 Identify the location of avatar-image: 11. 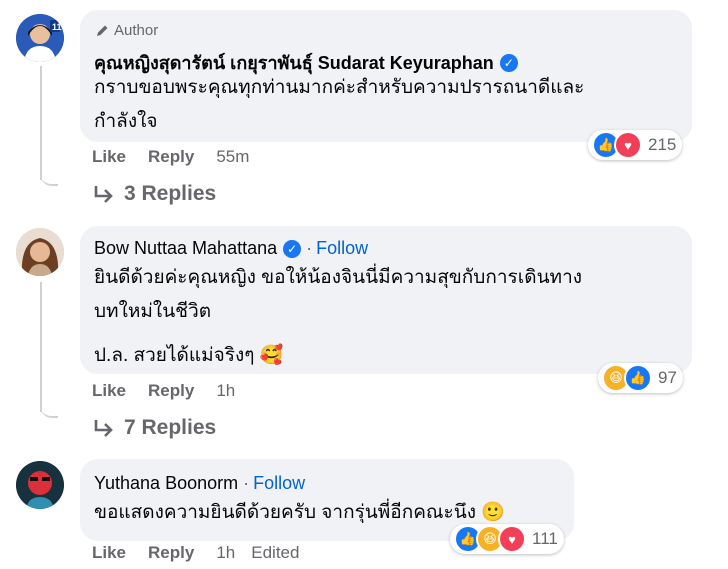
(40, 38).